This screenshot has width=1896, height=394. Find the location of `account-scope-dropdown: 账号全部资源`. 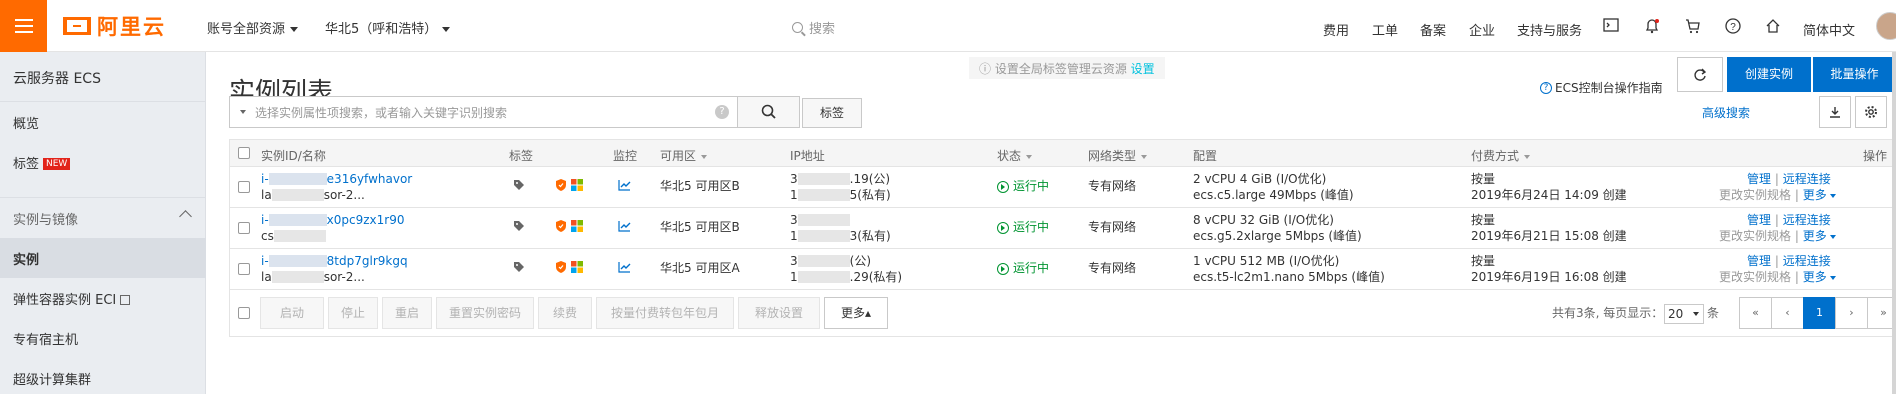

account-scope-dropdown: 账号全部资源 is located at coordinates (253, 27).